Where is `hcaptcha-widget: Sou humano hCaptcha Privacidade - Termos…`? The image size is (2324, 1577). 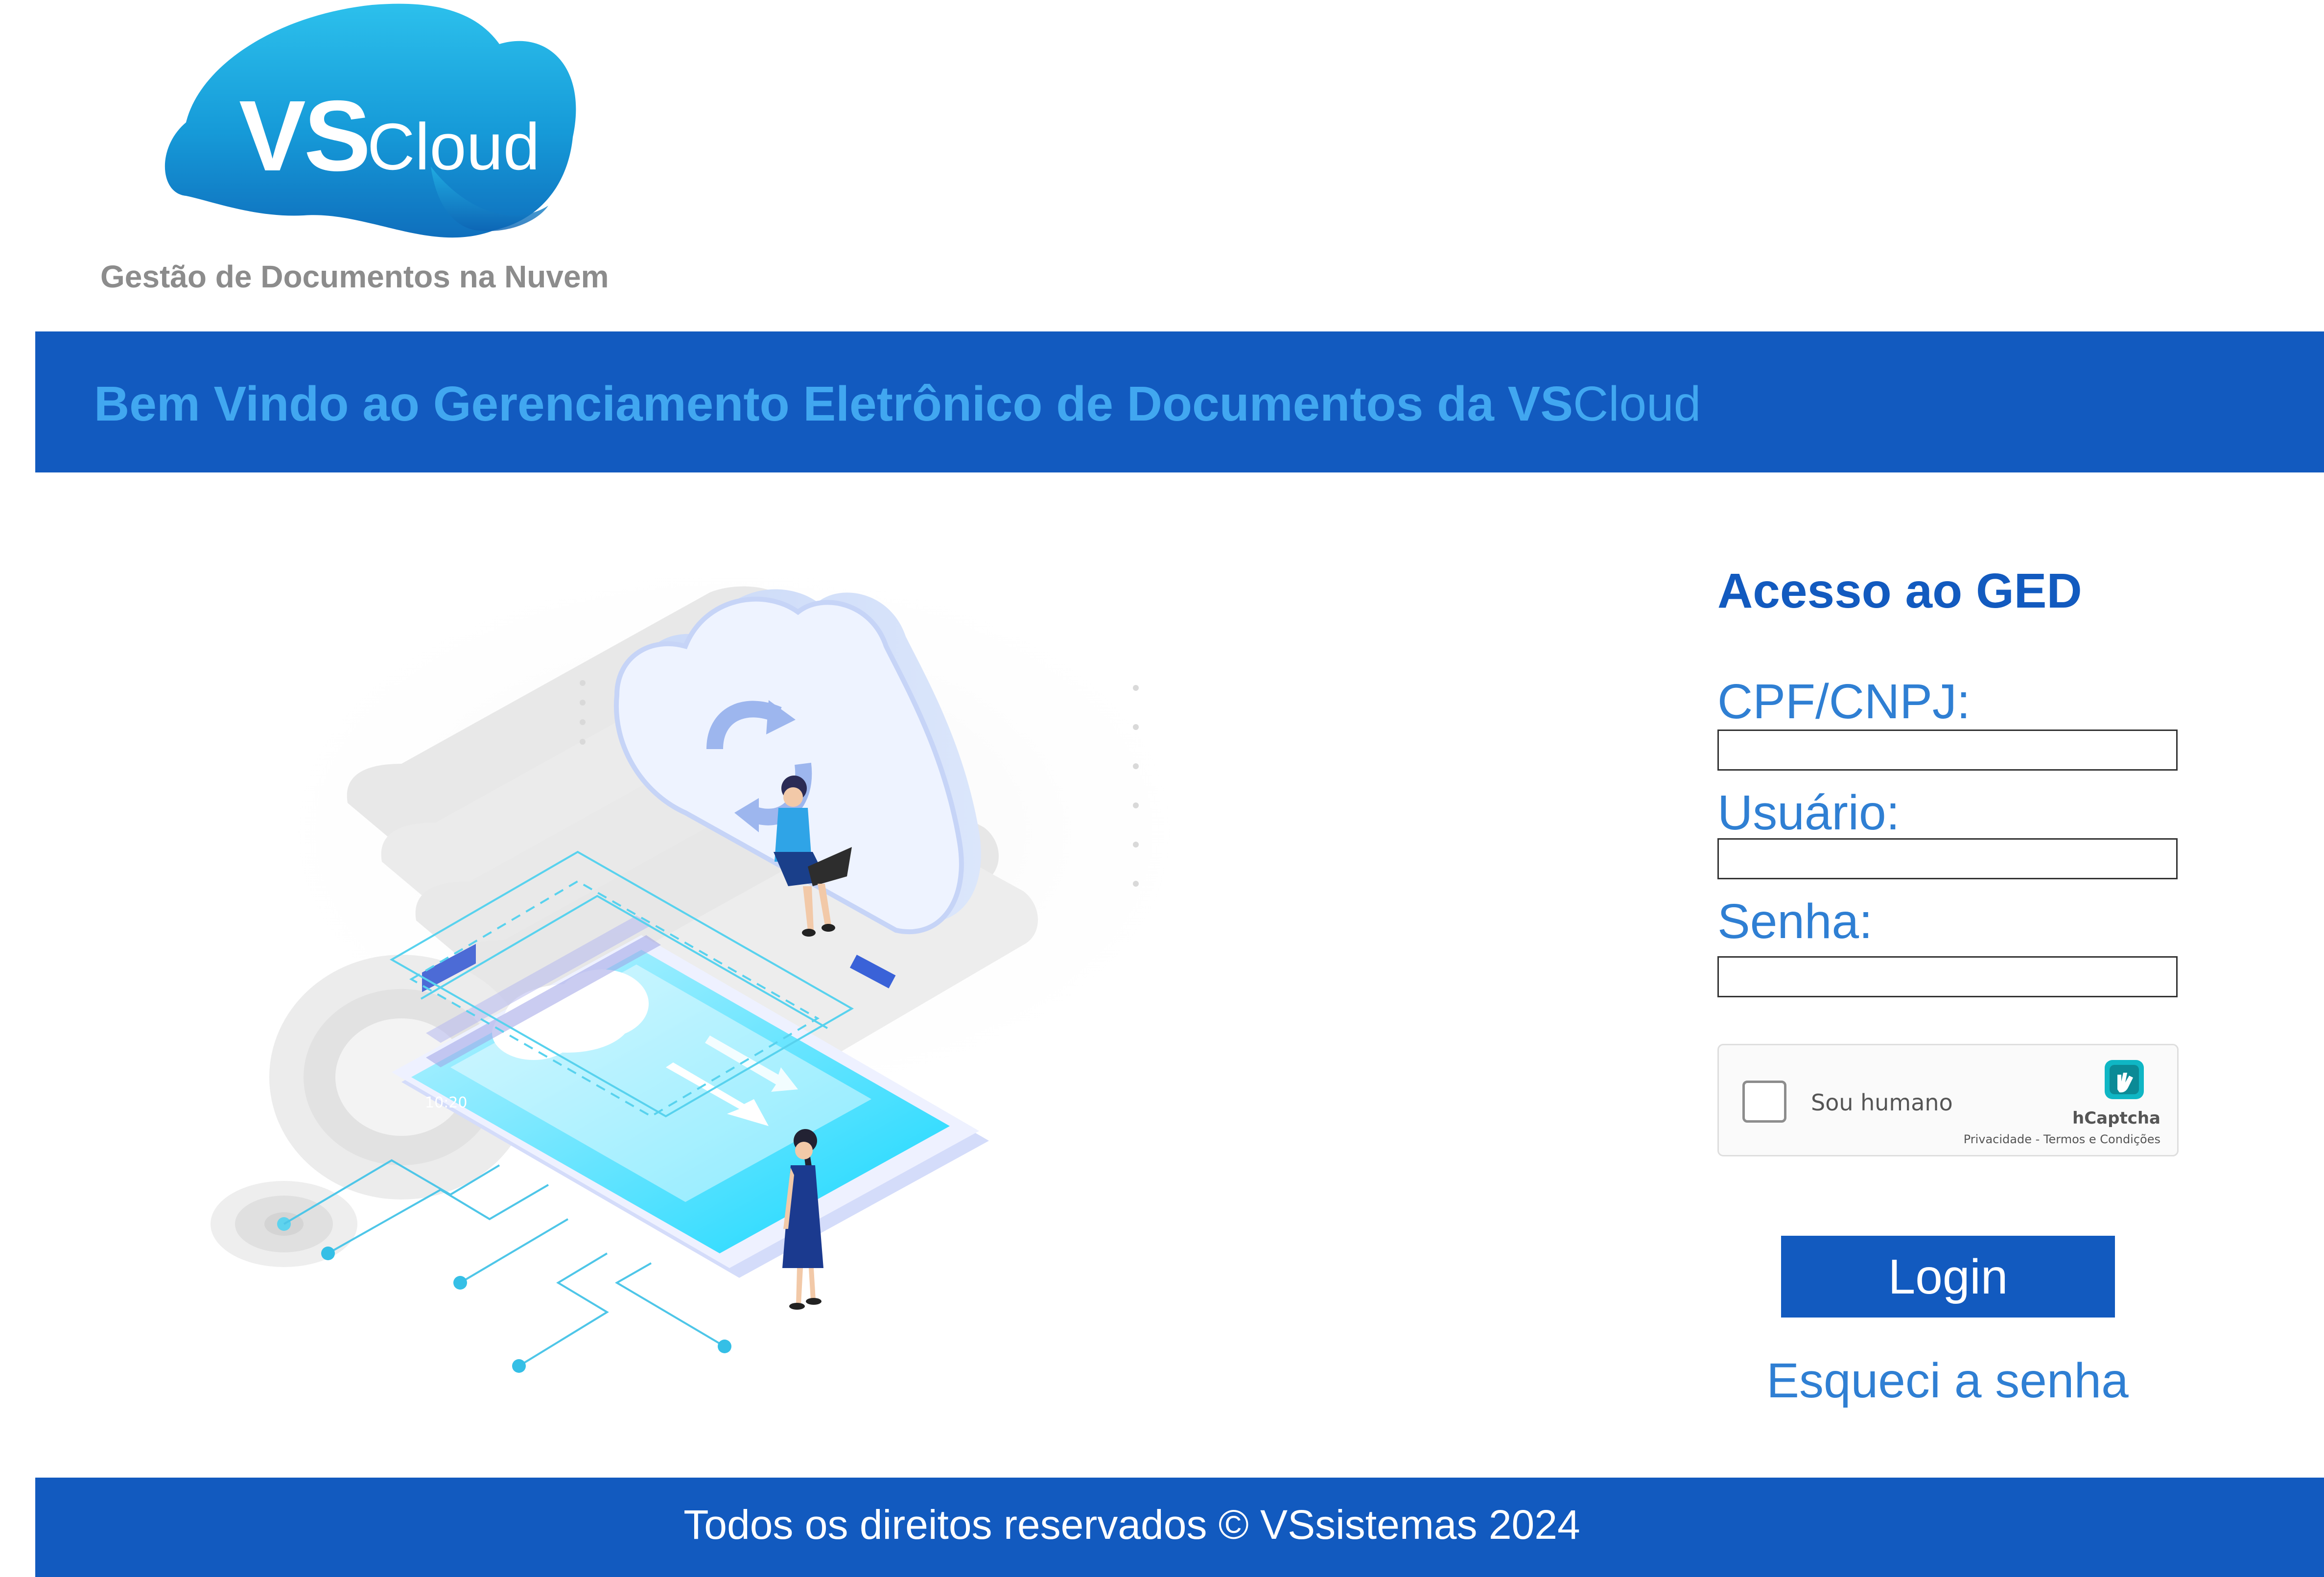
hcaptcha-widget: Sou humano hCaptcha Privacidade - Termos… is located at coordinates (1948, 1100).